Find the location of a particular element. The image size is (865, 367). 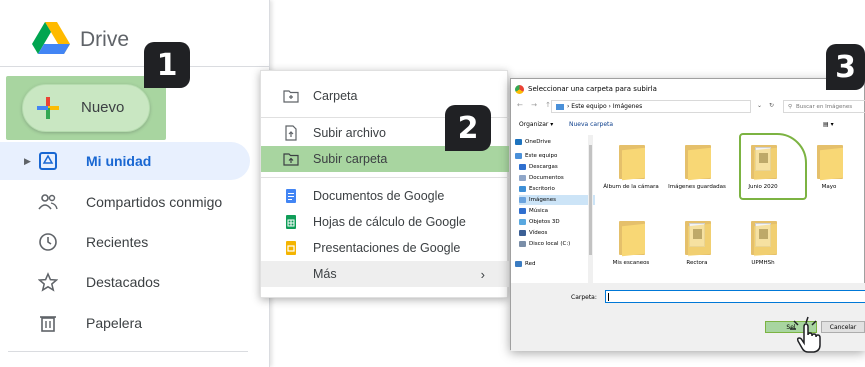

cancel-button: Cancelar is located at coordinates (843, 327).